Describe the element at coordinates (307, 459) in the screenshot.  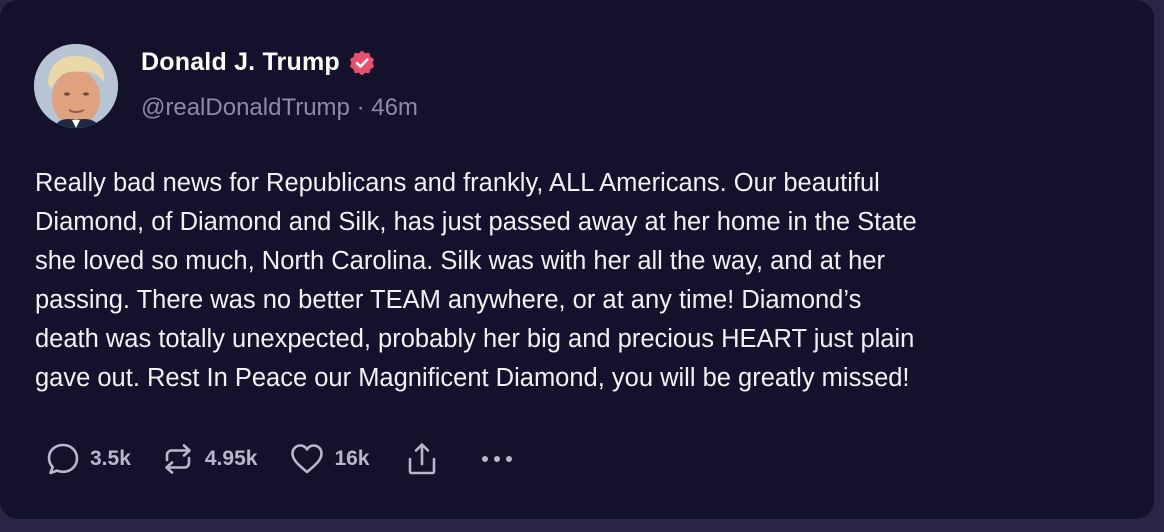
I see `heart-icon` at that location.